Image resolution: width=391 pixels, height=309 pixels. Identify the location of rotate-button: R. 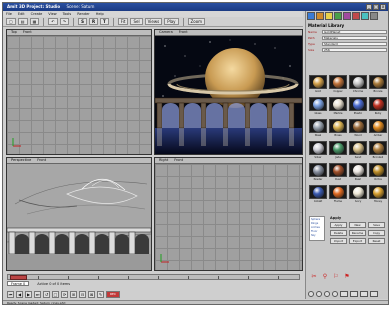
(93, 21).